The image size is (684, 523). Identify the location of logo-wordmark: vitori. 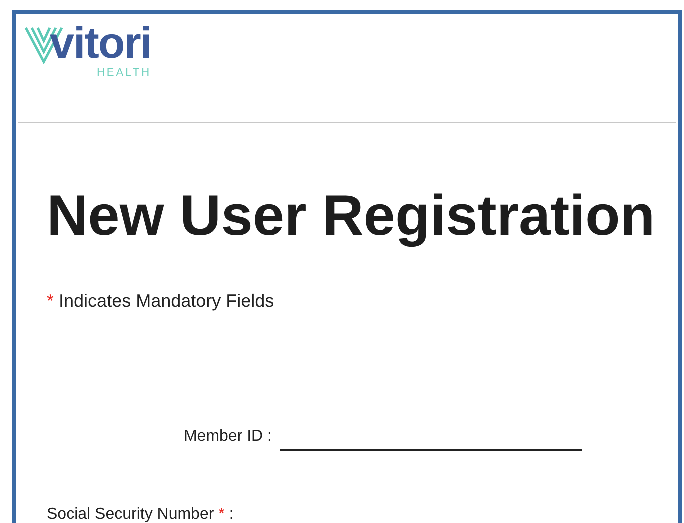
(101, 44).